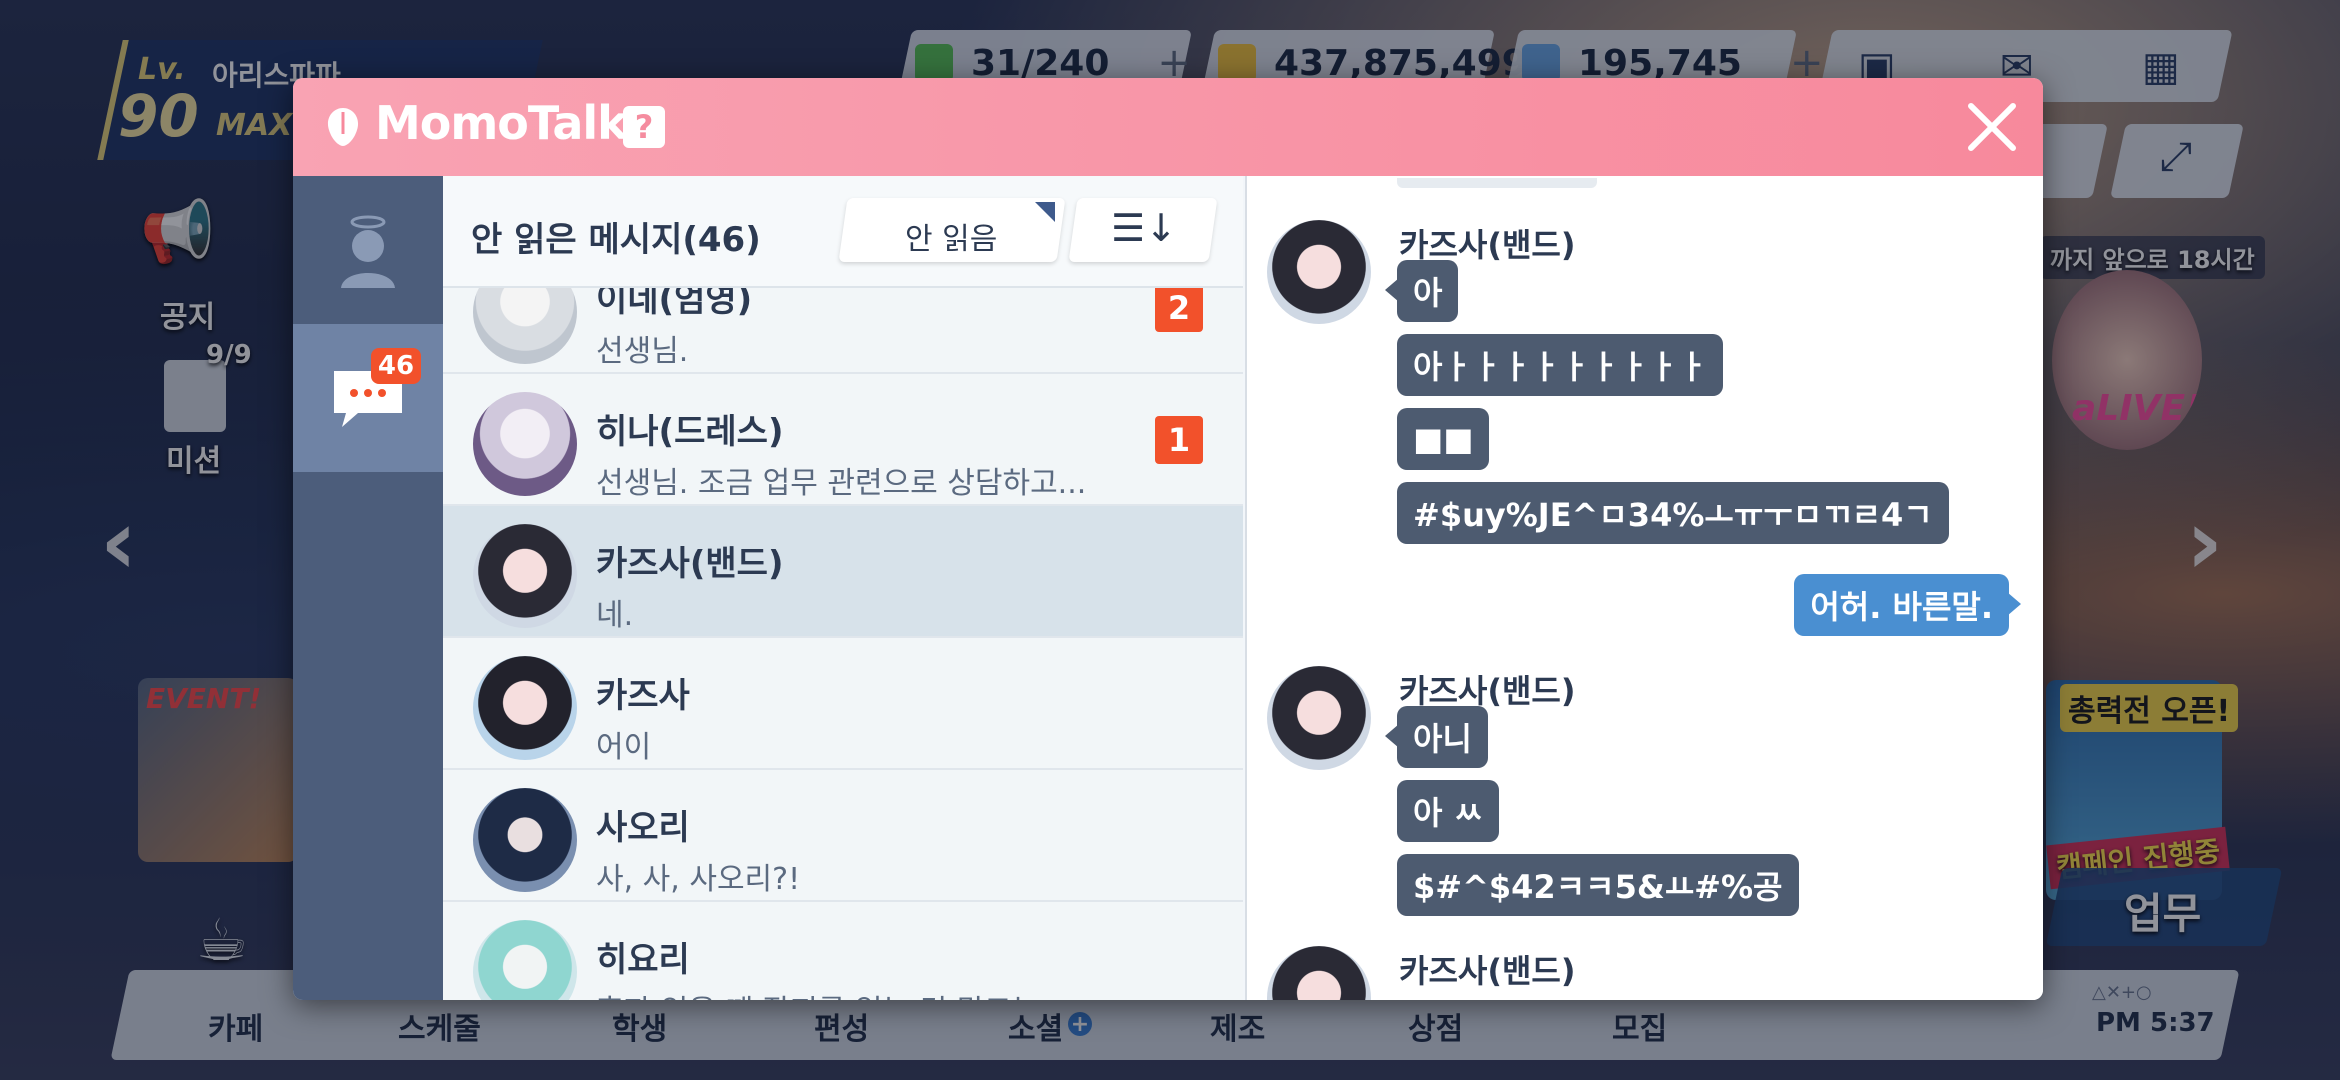  I want to click on message-preview: 네., so click(615, 615).